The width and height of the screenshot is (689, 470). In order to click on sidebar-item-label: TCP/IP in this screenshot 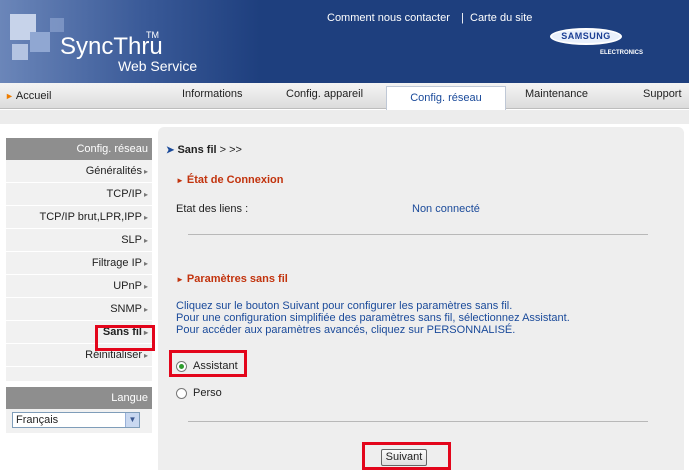, I will do `click(124, 194)`.